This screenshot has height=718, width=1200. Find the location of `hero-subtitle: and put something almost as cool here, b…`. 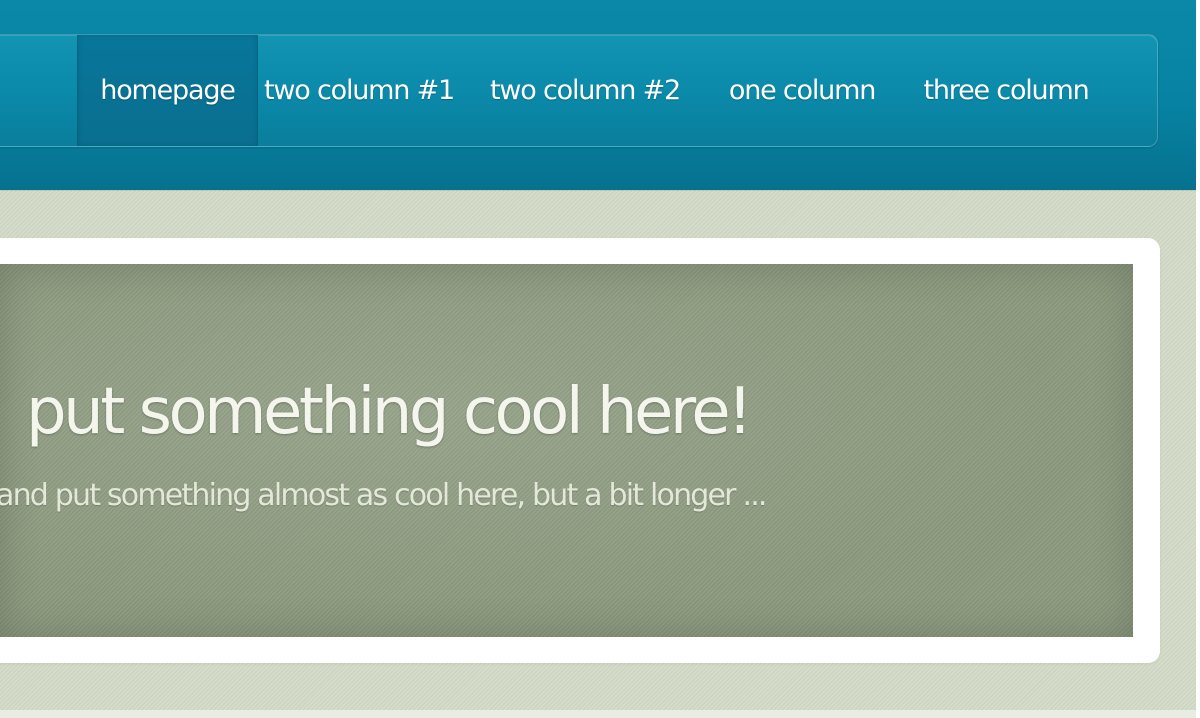

hero-subtitle: and put something almost as cool here, b… is located at coordinates (383, 495).